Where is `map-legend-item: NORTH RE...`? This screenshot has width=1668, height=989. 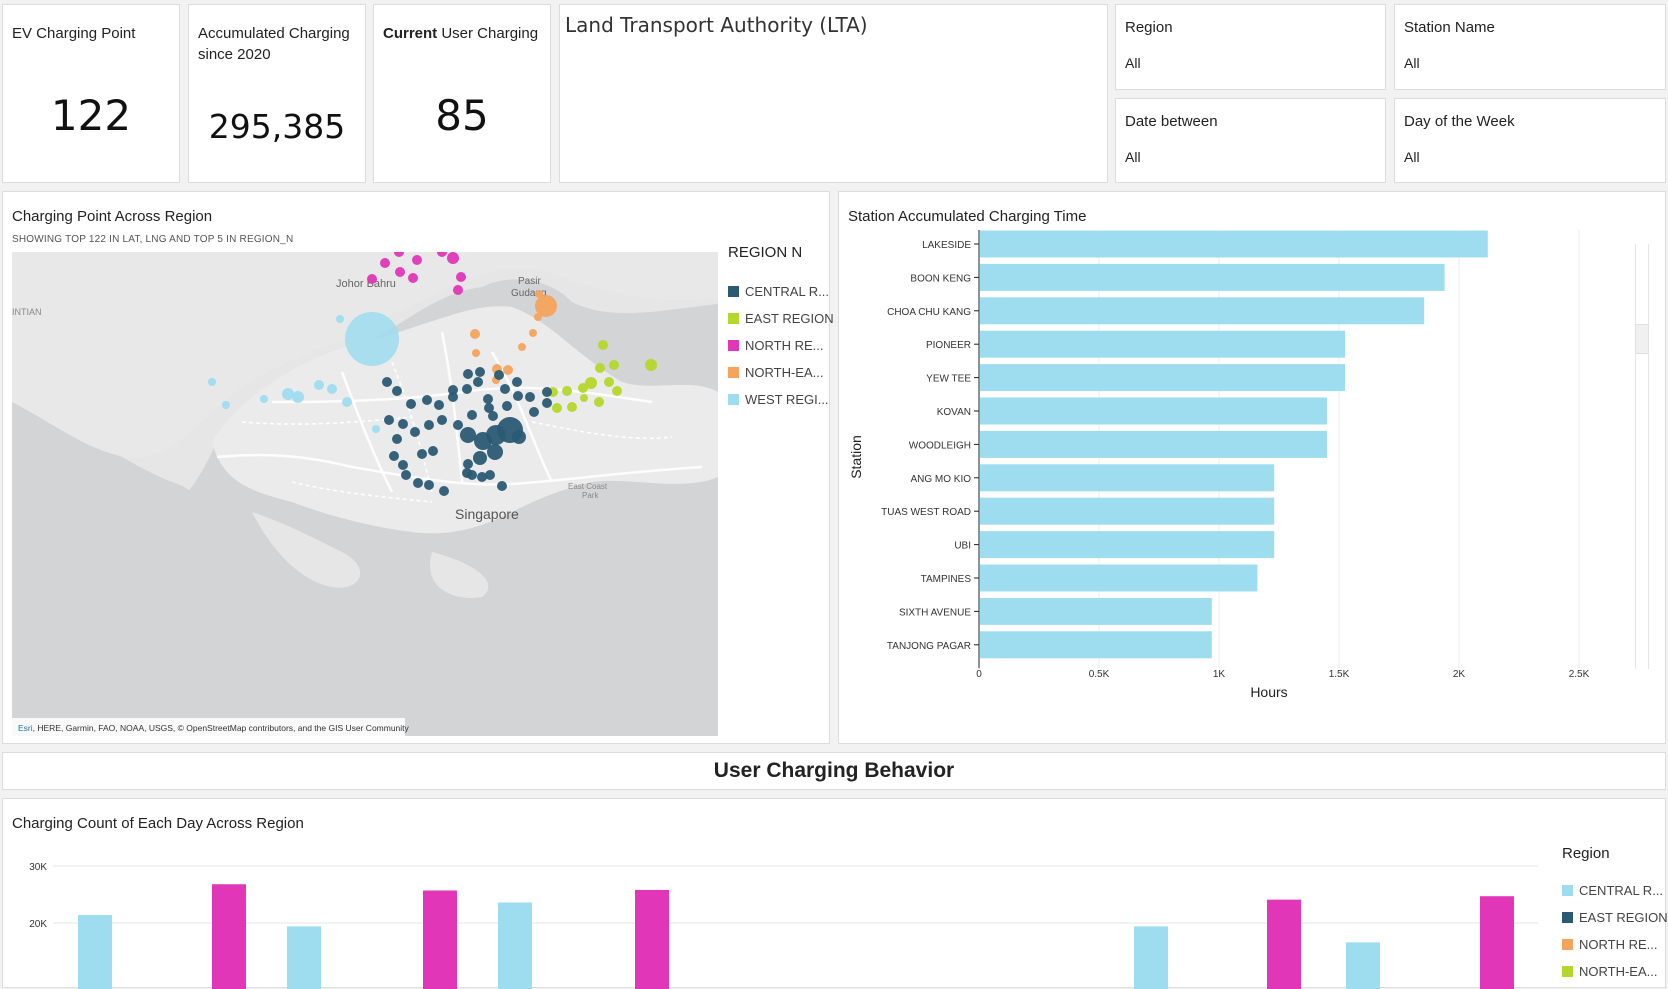
map-legend-item: NORTH RE... is located at coordinates (776, 345).